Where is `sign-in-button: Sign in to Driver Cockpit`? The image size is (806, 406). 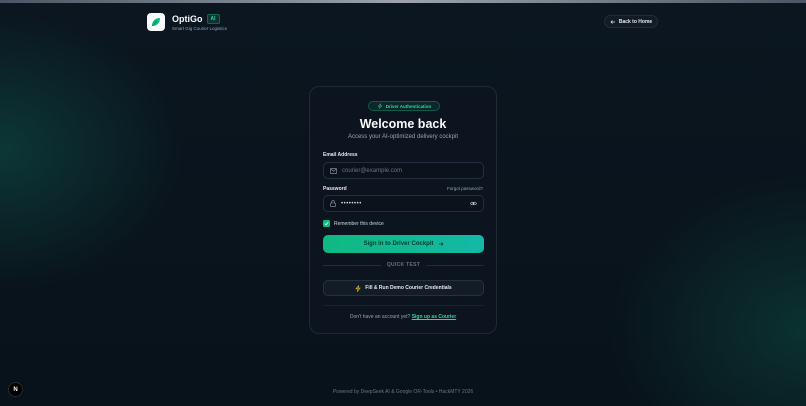 sign-in-button: Sign in to Driver Cockpit is located at coordinates (403, 244).